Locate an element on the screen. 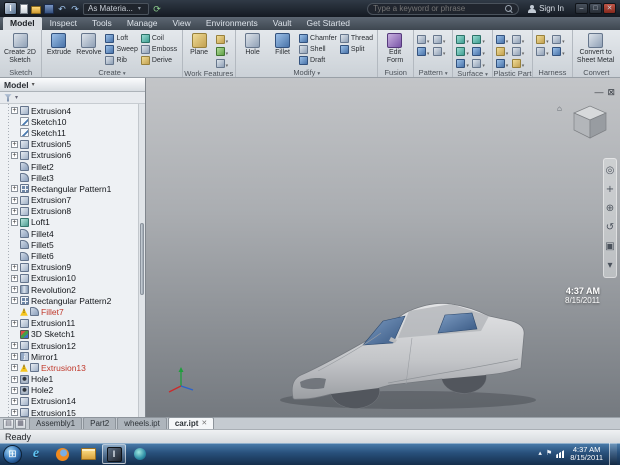 This screenshot has width=620, height=465. document-tab: Part2 is located at coordinates (100, 423).